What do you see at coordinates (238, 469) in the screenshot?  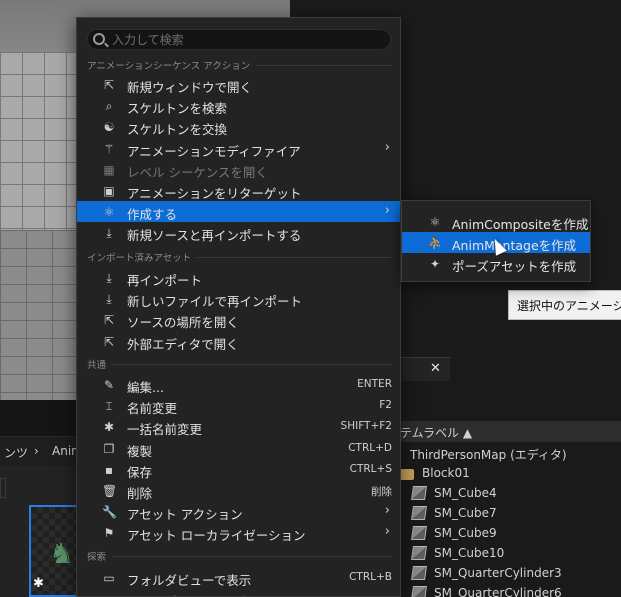 I see `menu-item-save: ▪ 保存 CTRL+S` at bounding box center [238, 469].